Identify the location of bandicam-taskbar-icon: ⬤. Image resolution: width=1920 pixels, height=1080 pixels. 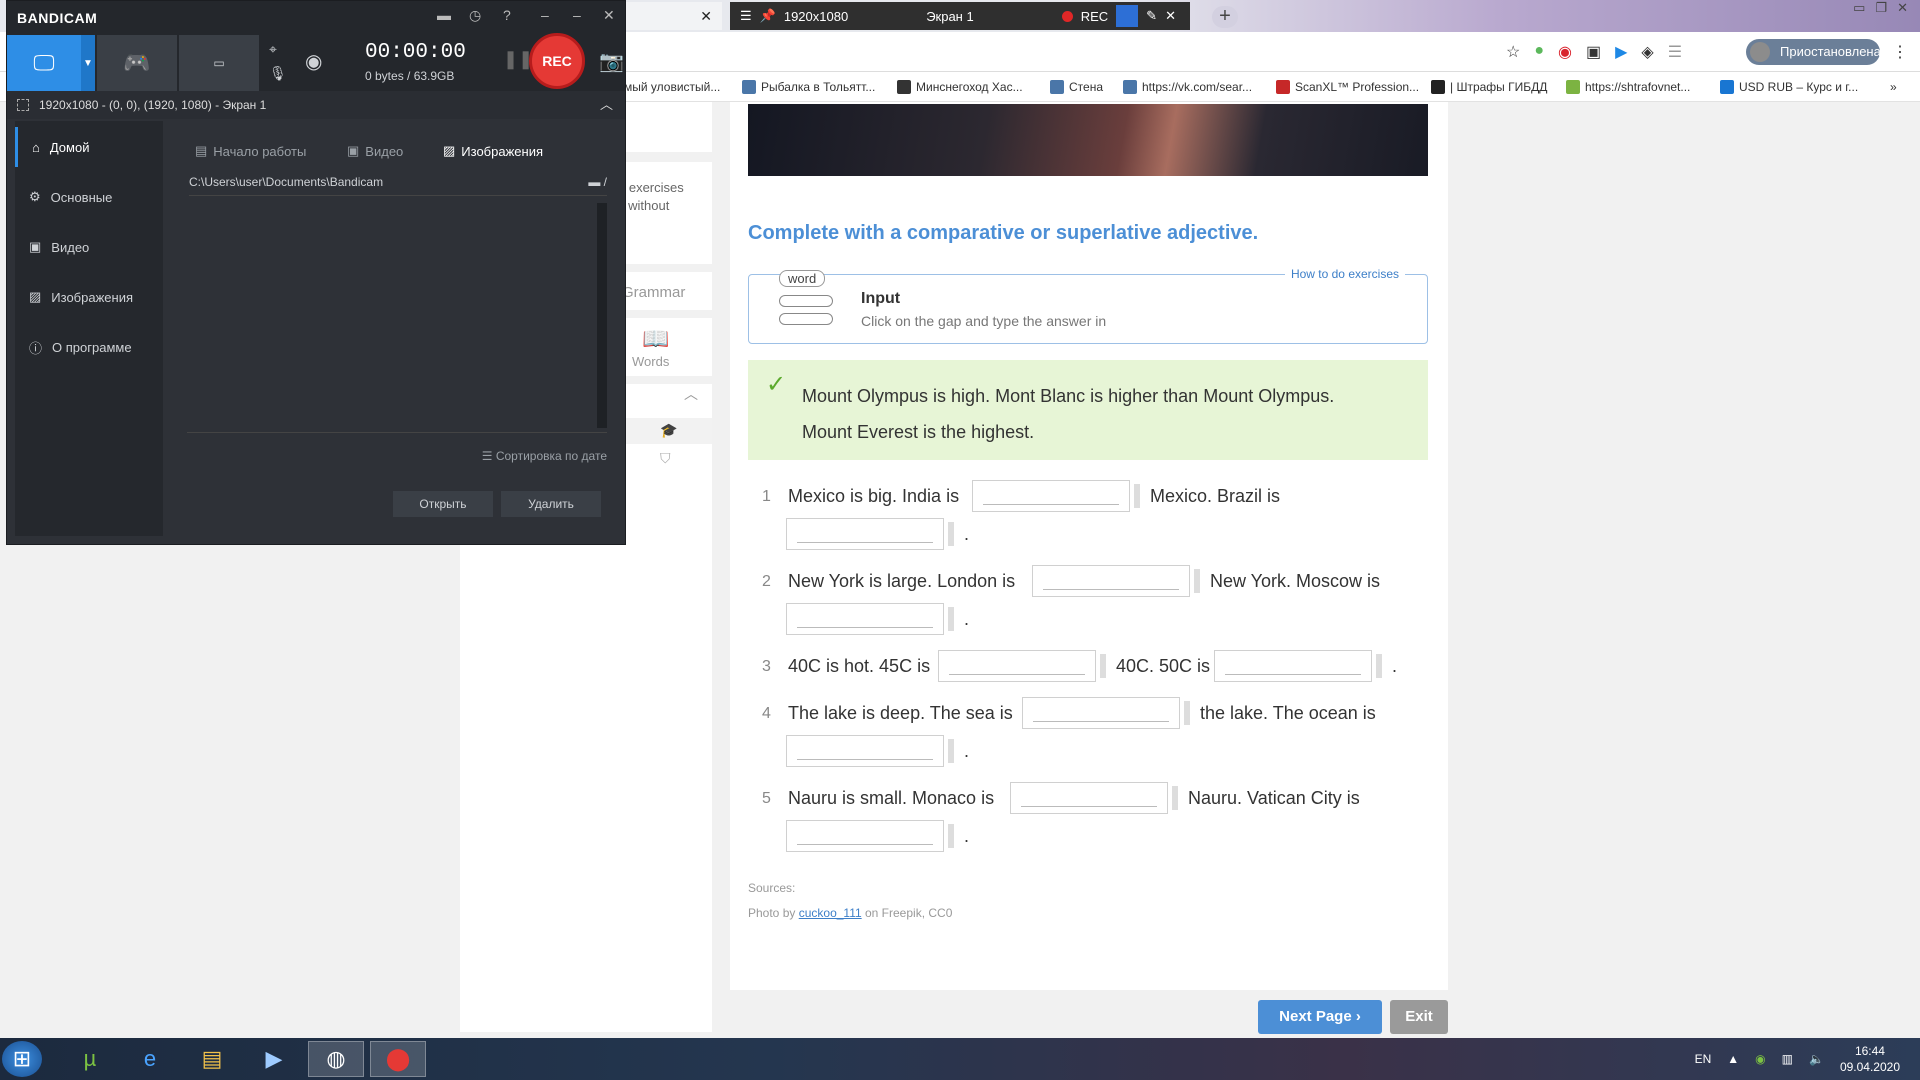
(398, 1059).